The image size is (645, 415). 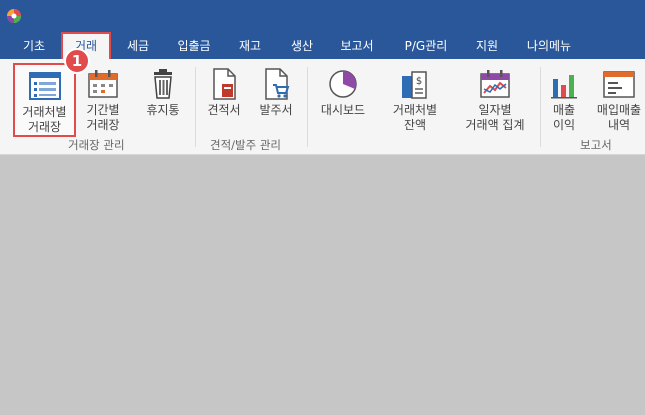 What do you see at coordinates (415, 100) in the screenshot?
I see `balance-by-client-button: $ 거래처별 잔액` at bounding box center [415, 100].